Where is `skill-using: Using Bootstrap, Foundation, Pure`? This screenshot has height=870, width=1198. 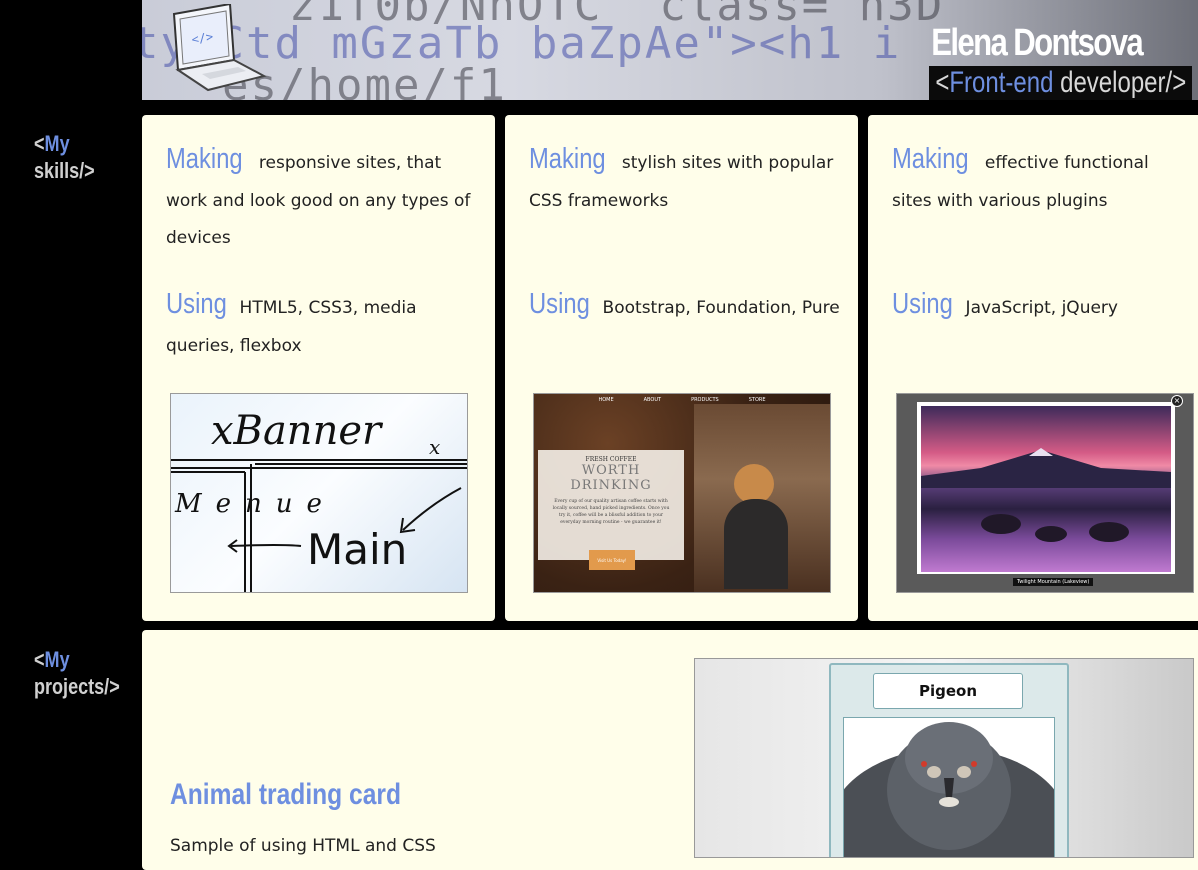
skill-using: Using Bootstrap, Foundation, Pure is located at coordinates (684, 307).